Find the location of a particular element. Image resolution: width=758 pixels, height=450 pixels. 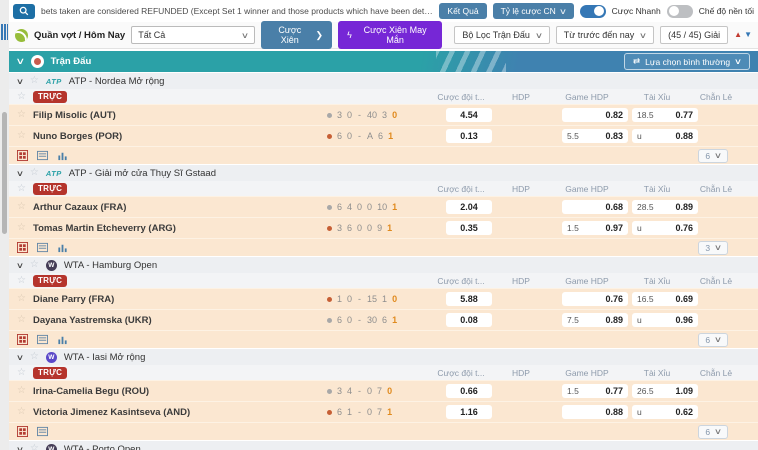

left-scrollbar is located at coordinates (4, 225).